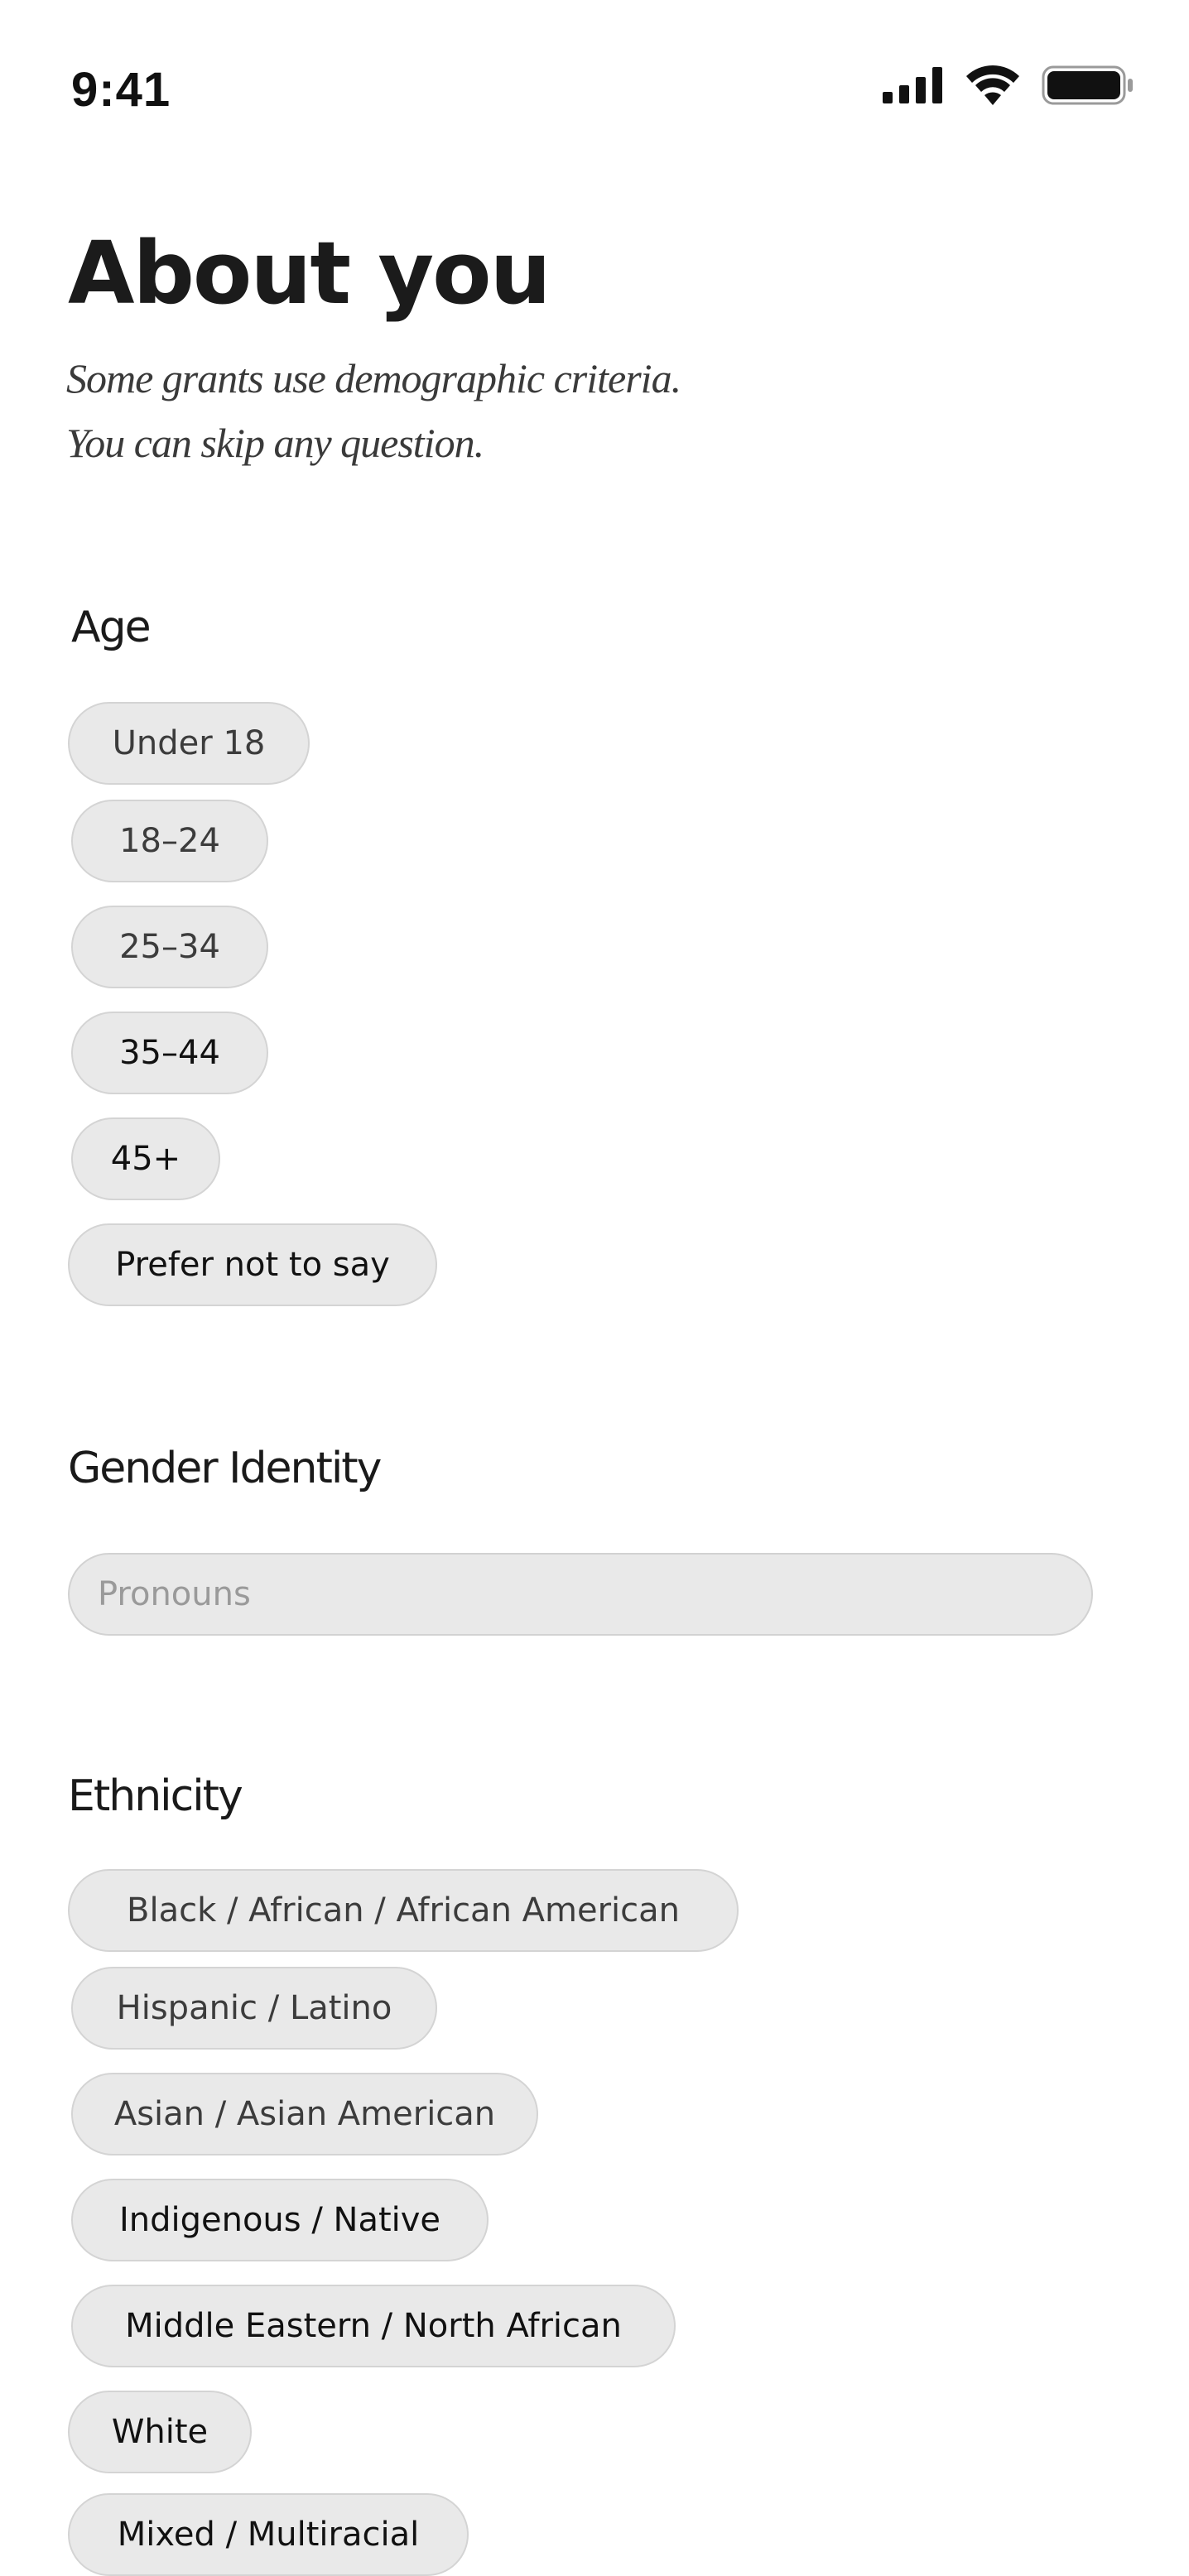 This screenshot has width=1189, height=2576. What do you see at coordinates (280, 2220) in the screenshot?
I see `ethnicity-option-indigenous: Indigenous / Native` at bounding box center [280, 2220].